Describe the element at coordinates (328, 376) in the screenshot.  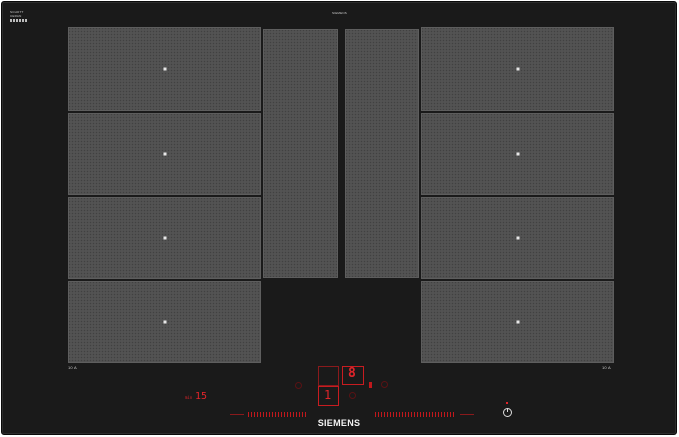
I see `zone-select-box-upper` at that location.